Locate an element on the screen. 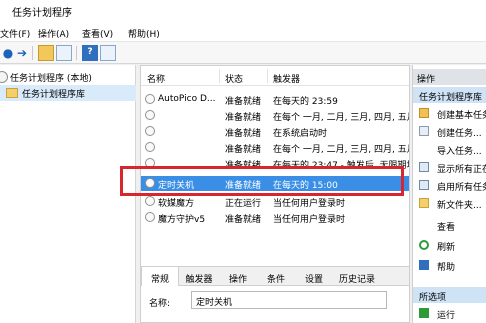 The width and height of the screenshot is (486, 323). action-run: 运行 is located at coordinates (449, 313).